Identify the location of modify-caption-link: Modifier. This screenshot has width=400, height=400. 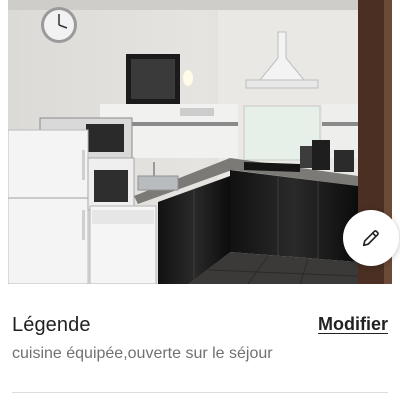
(353, 324).